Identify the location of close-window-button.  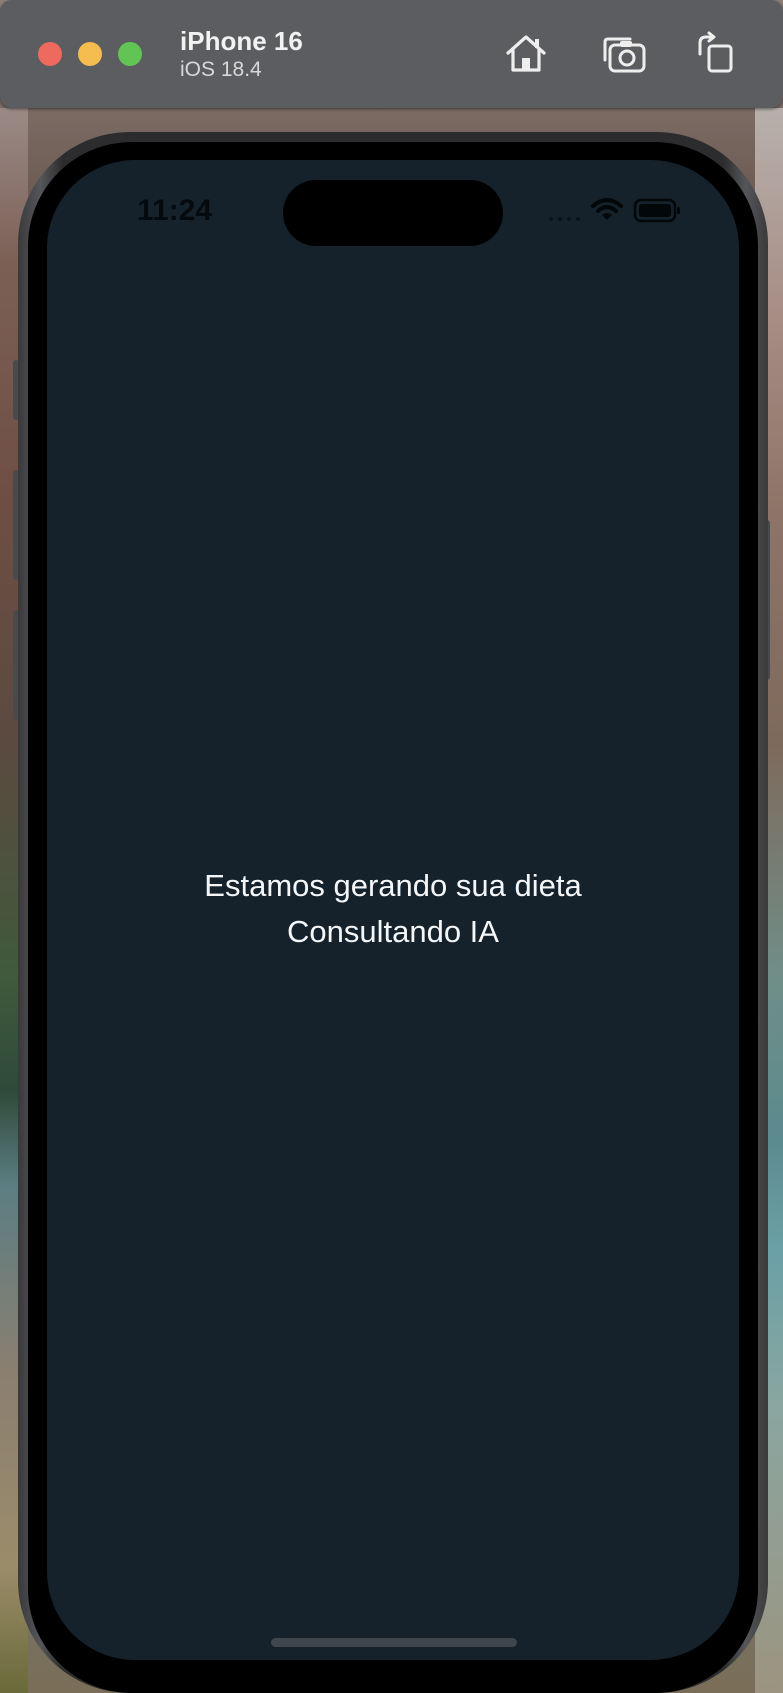
(50, 54).